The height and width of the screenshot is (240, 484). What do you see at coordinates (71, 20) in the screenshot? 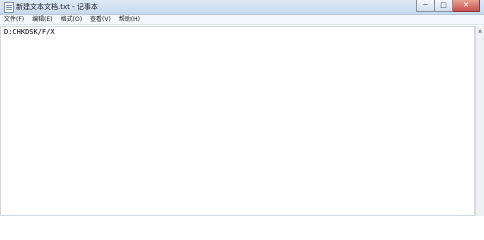
I see `menu-format: 格式(O)` at bounding box center [71, 20].